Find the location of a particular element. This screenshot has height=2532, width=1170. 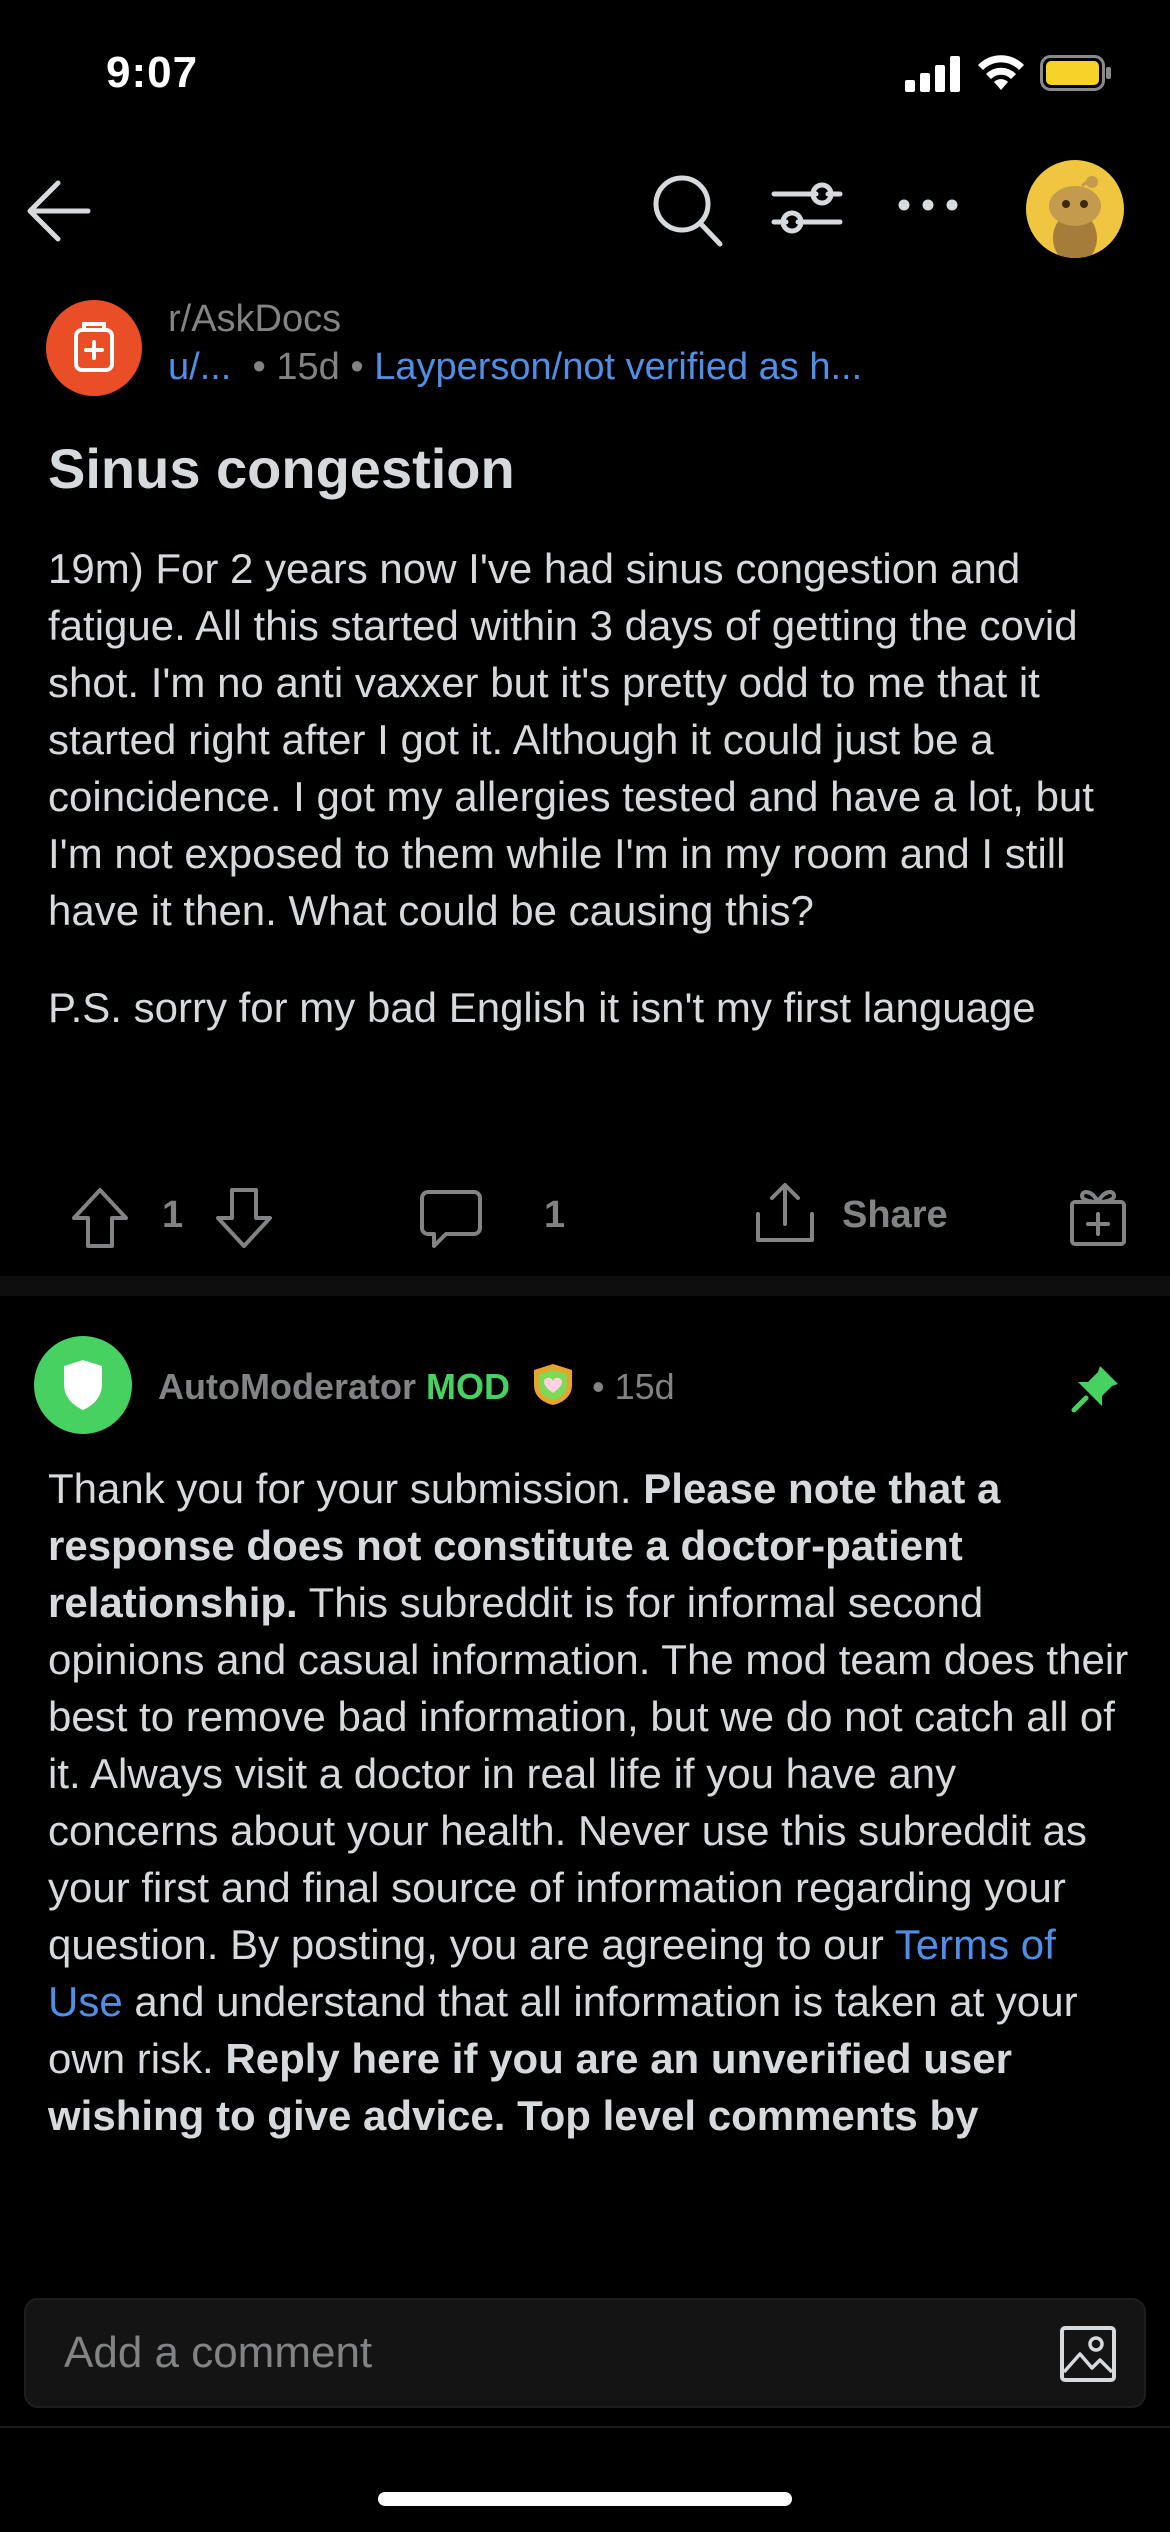

home-indicator is located at coordinates (585, 2499).